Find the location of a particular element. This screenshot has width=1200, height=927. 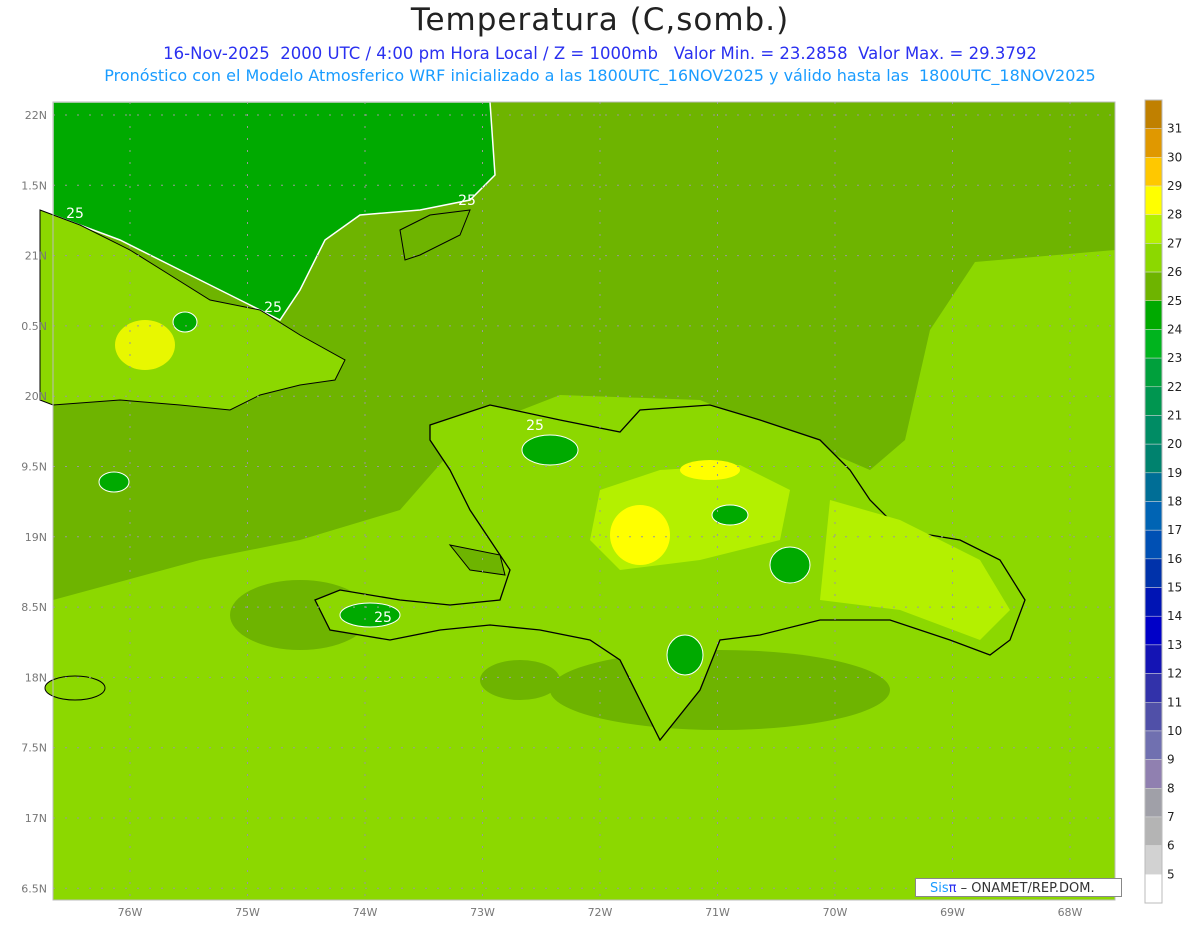

logo-sis: Sis is located at coordinates (939, 888).